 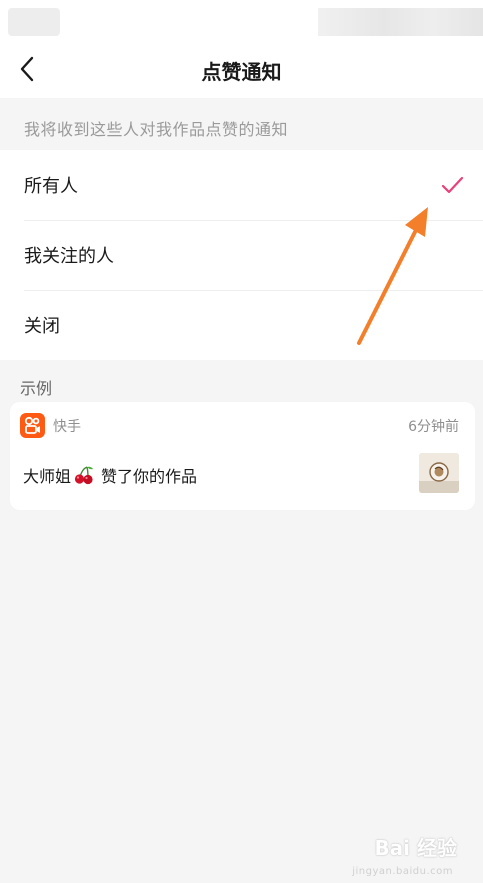 What do you see at coordinates (439, 473) in the screenshot?
I see `work-thumbnail` at bounding box center [439, 473].